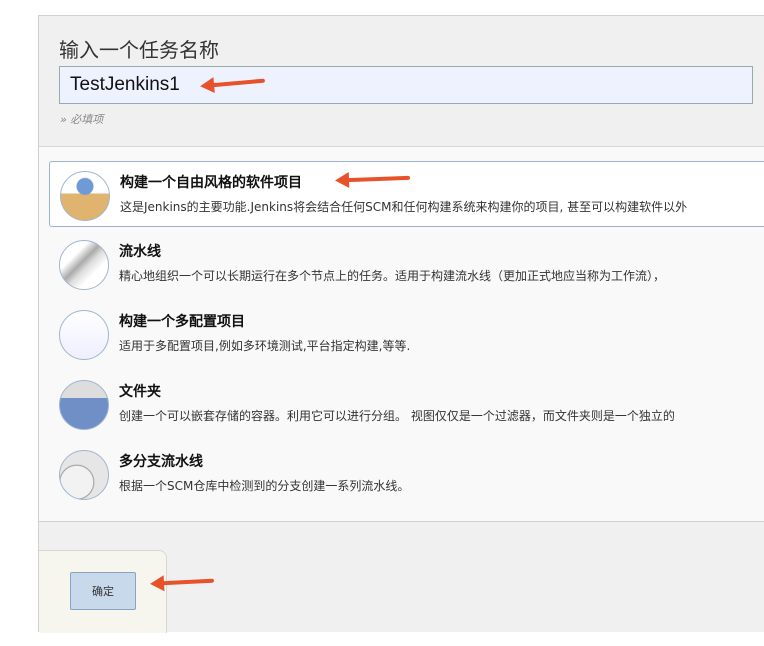  Describe the element at coordinates (211, 183) in the screenshot. I see `item-title: 构建一个自由风格的软件项目` at that location.